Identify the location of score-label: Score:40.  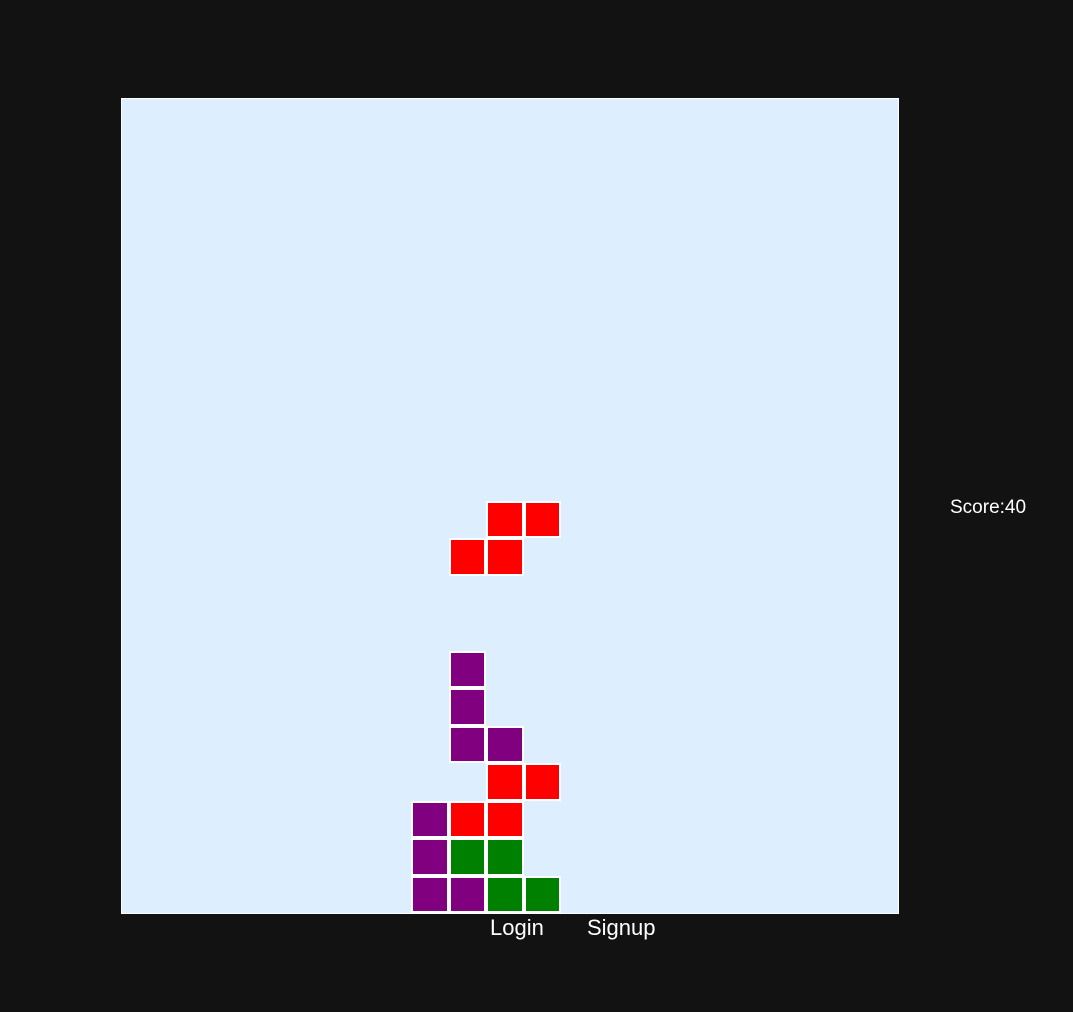
(988, 507).